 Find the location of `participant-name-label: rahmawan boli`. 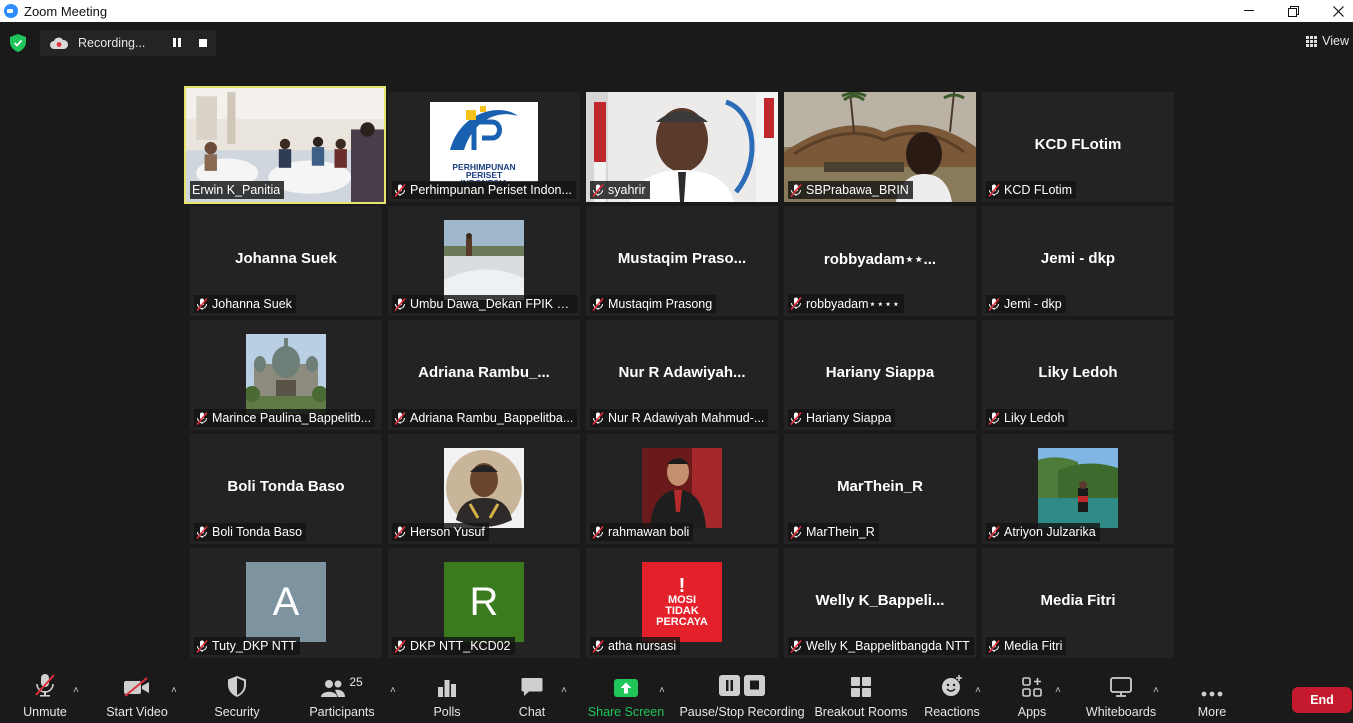

participant-name-label: rahmawan boli is located at coordinates (642, 532).